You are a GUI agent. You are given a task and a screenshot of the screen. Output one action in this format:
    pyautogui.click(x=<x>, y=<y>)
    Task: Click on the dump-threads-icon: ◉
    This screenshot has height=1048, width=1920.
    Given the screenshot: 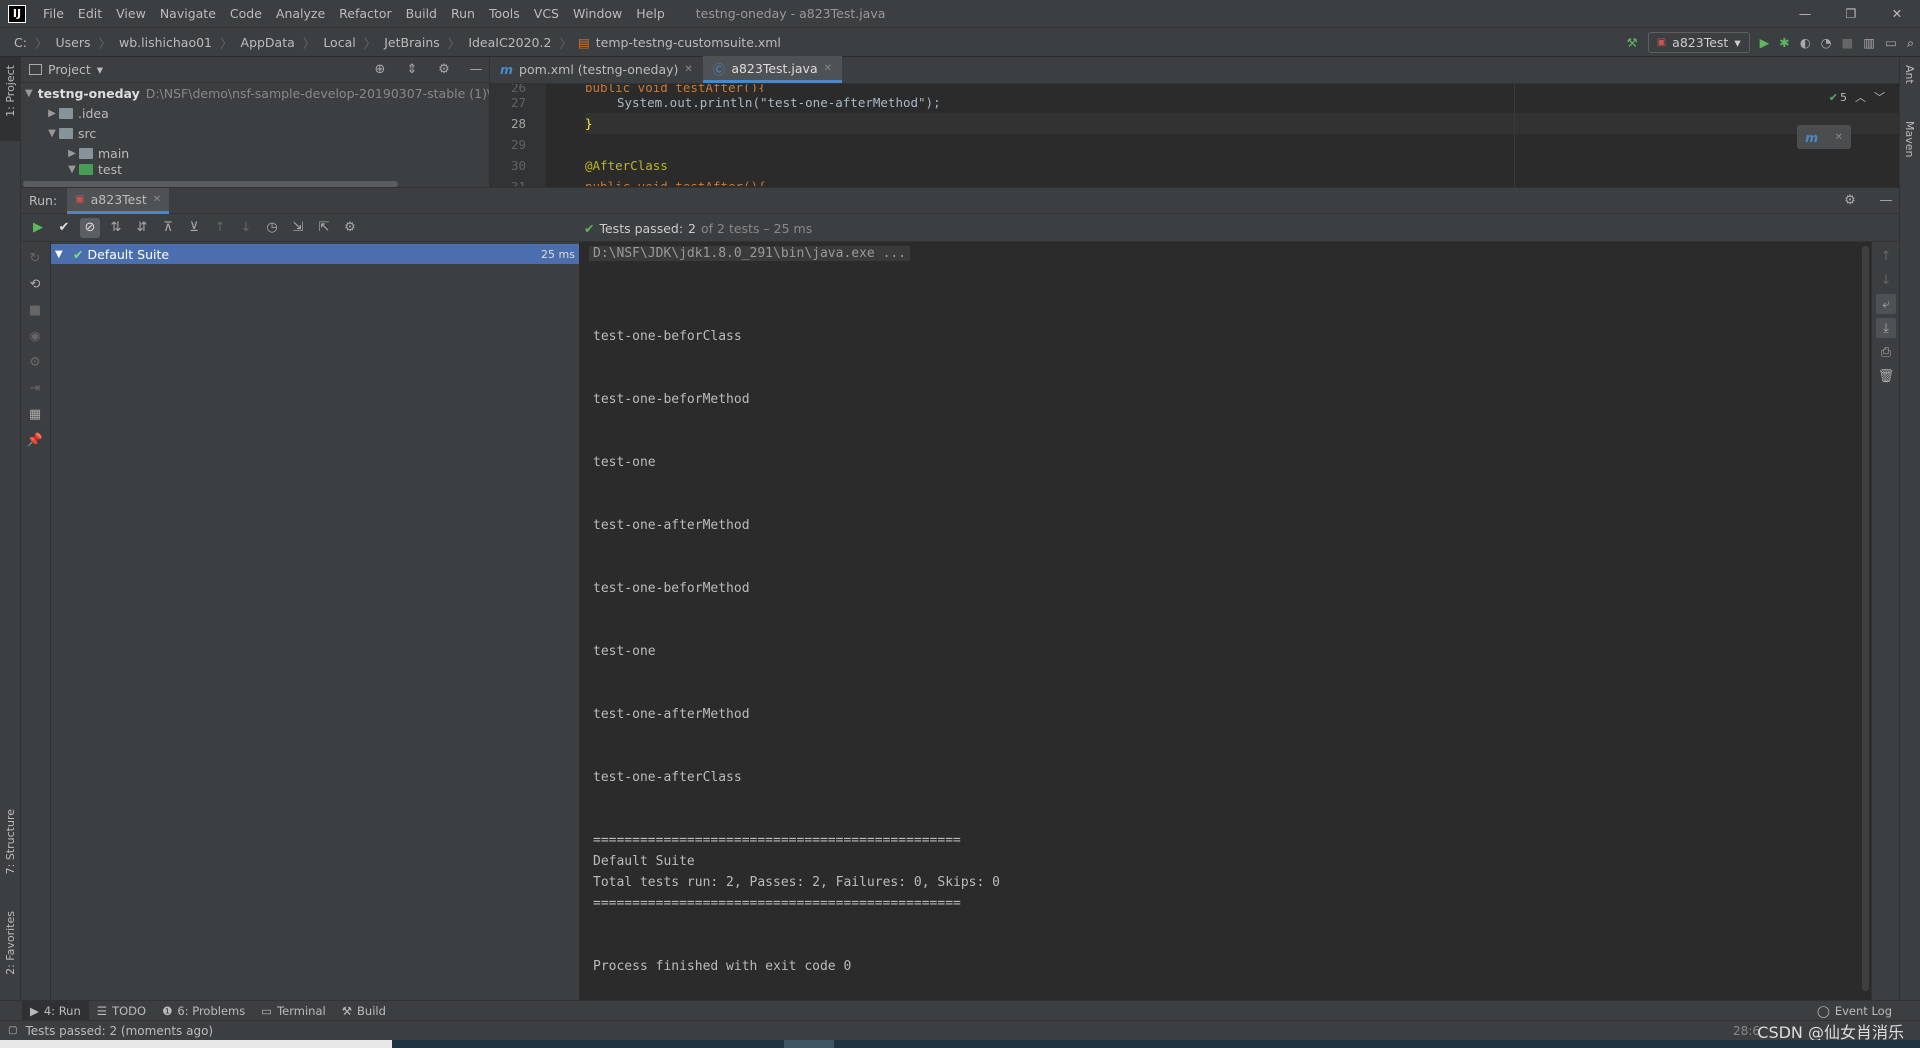 What is the action you would take?
    pyautogui.click(x=35, y=336)
    